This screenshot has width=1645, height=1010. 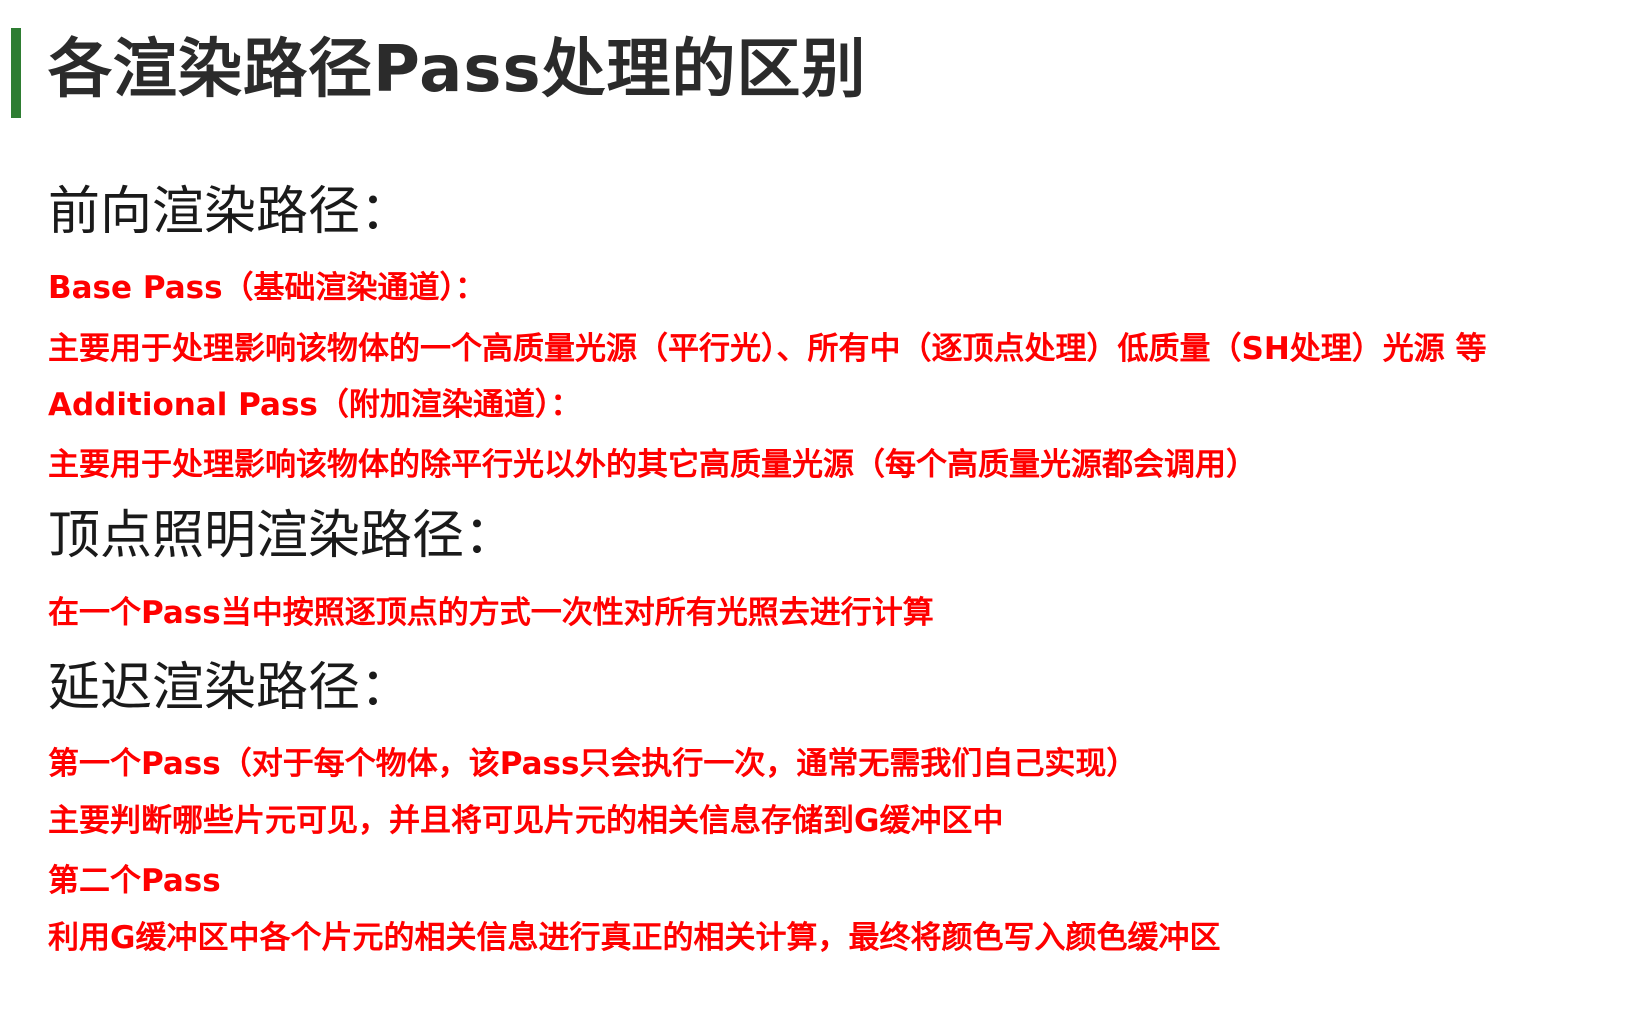 What do you see at coordinates (282, 536) in the screenshot?
I see `vertex-lit-path-heading: 顶点照明渲染路径：` at bounding box center [282, 536].